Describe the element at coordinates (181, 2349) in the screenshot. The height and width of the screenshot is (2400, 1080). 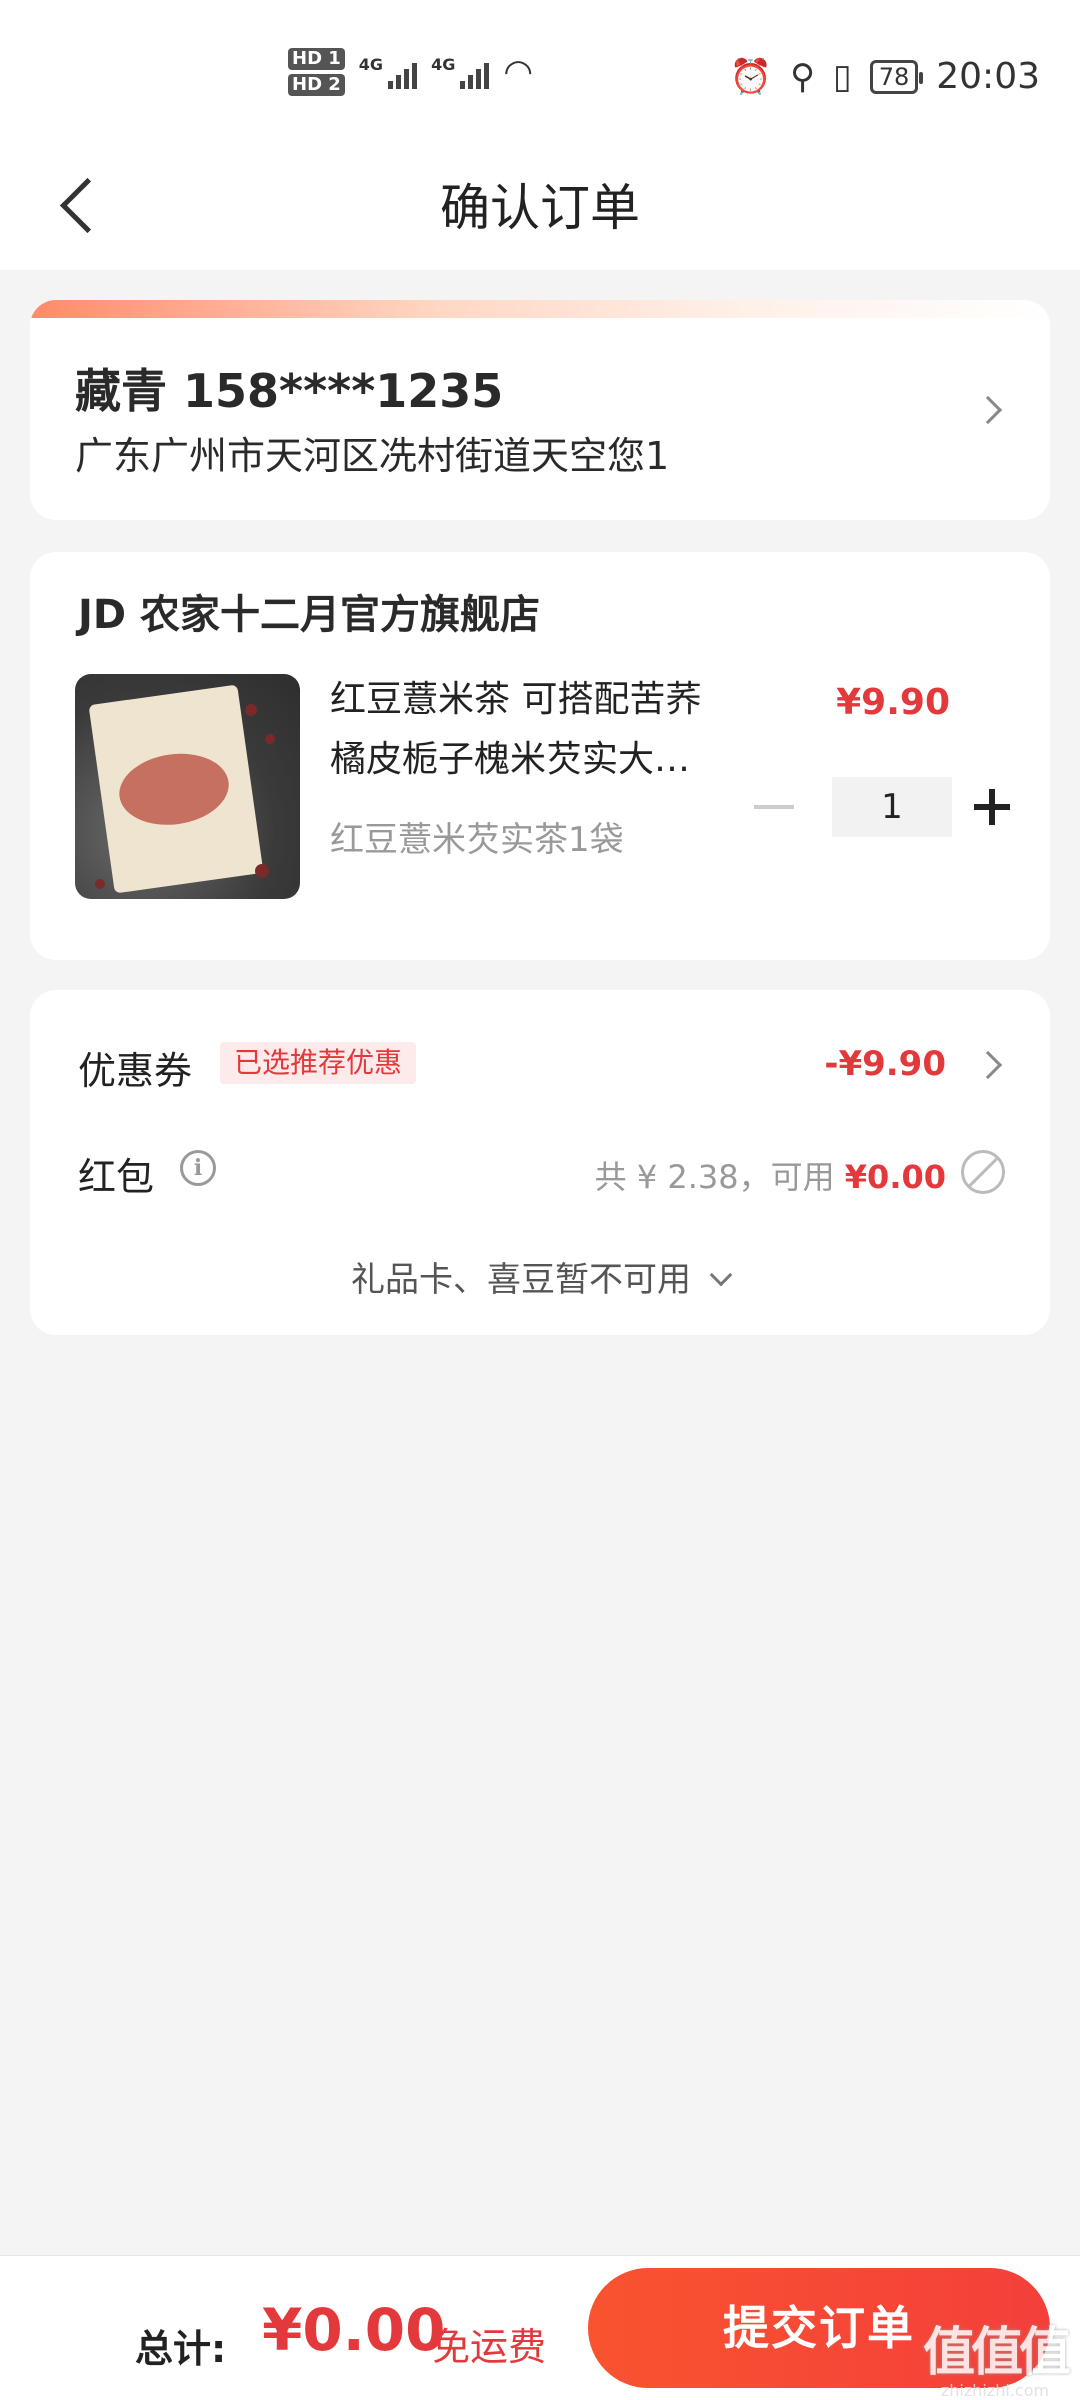
I see `total-label: 总计:` at that location.